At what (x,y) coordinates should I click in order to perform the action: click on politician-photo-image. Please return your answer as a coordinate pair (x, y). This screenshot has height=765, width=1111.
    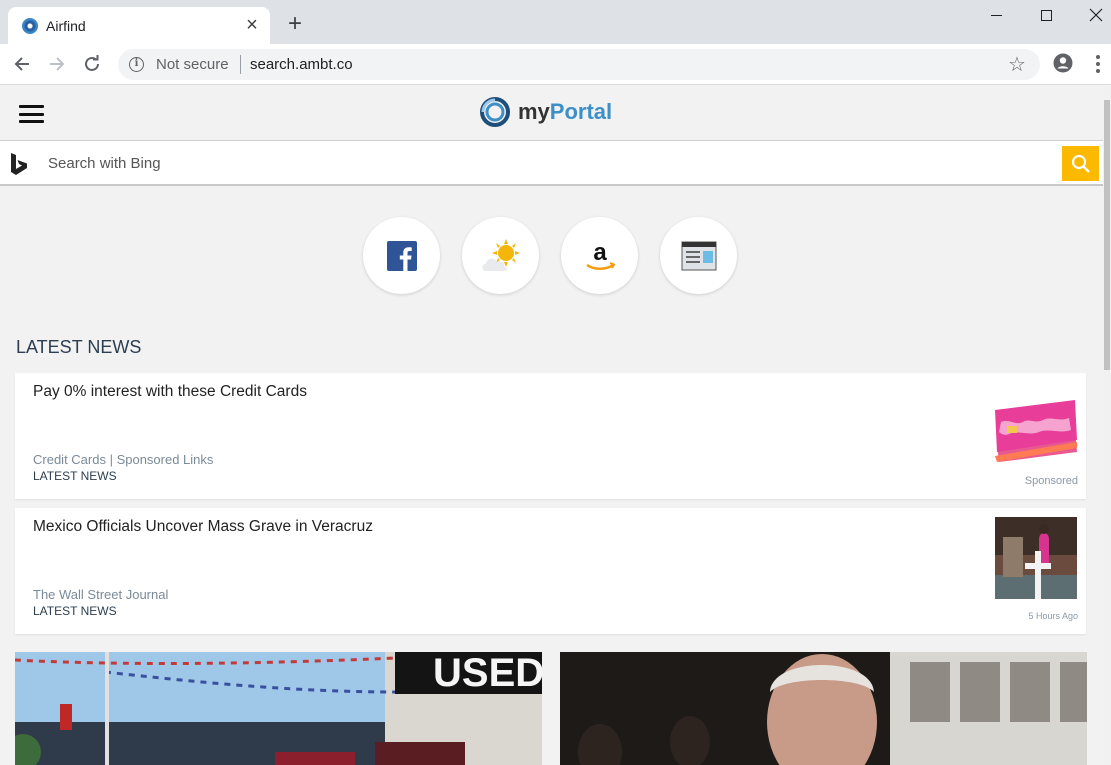
    Looking at the image, I should click on (823, 708).